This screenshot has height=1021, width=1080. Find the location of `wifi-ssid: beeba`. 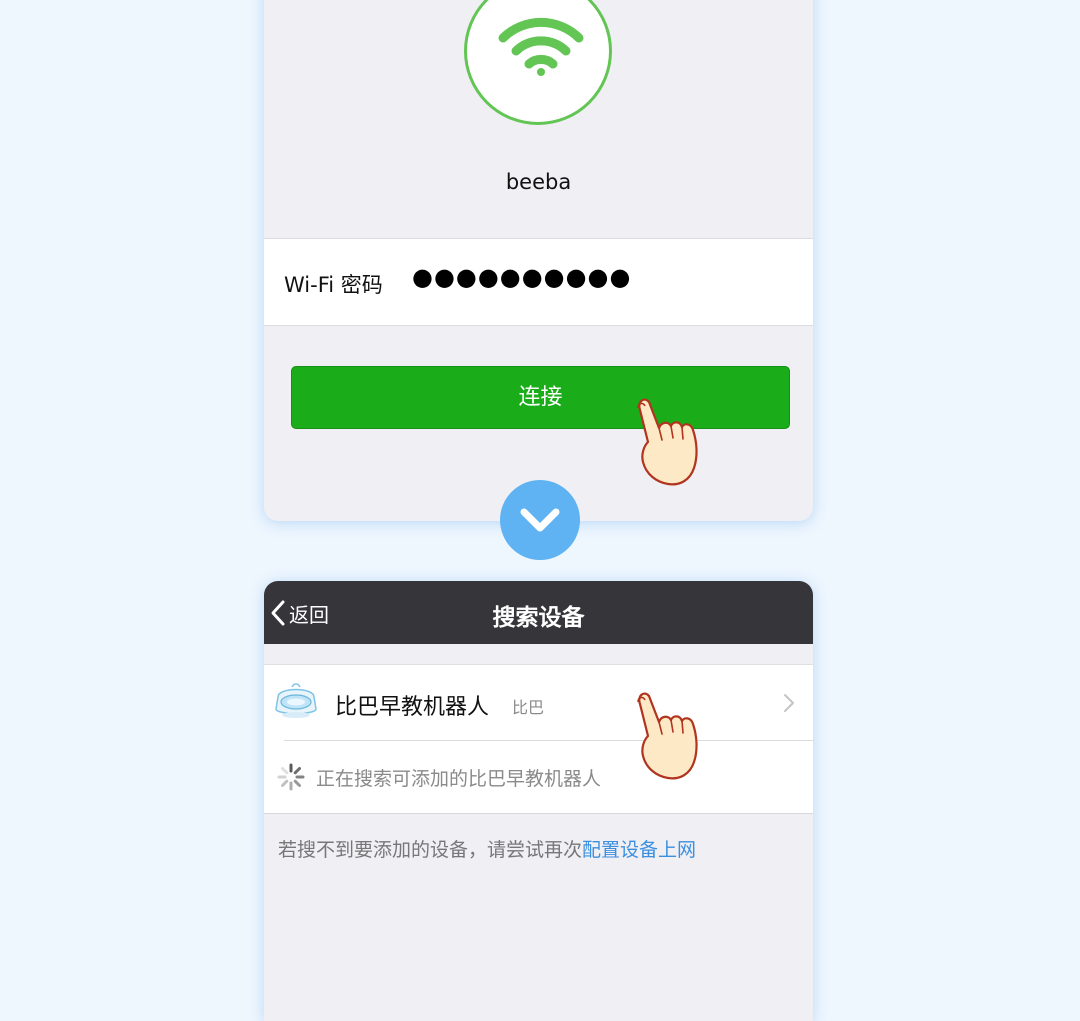

wifi-ssid: beeba is located at coordinates (538, 182).